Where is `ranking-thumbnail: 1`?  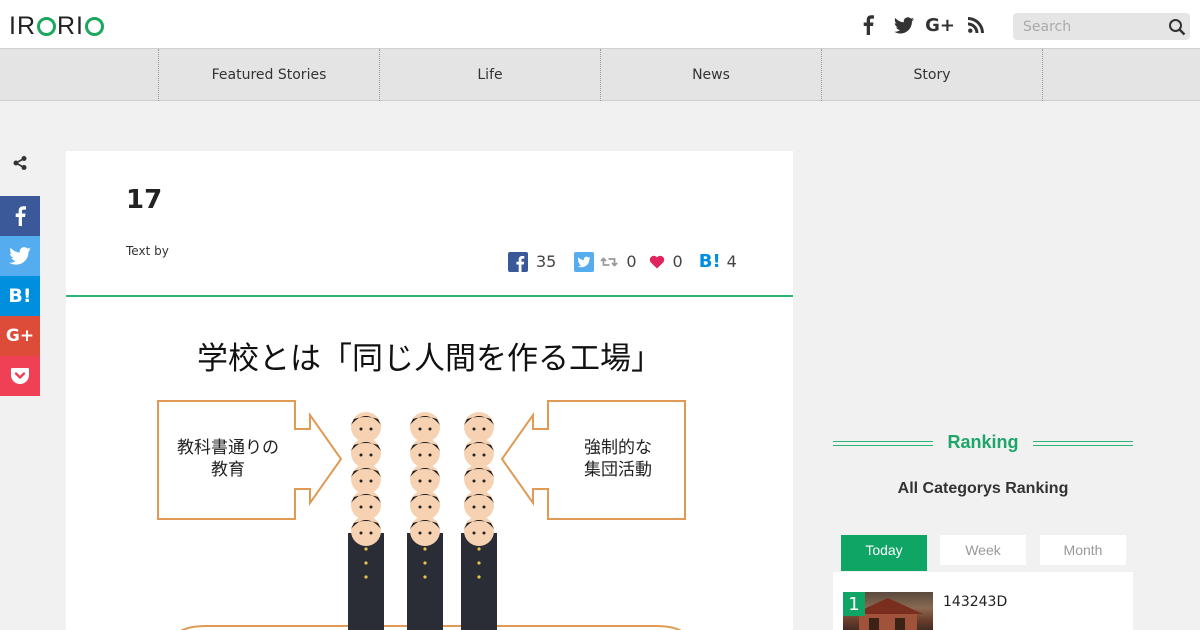
ranking-thumbnail: 1 is located at coordinates (888, 611).